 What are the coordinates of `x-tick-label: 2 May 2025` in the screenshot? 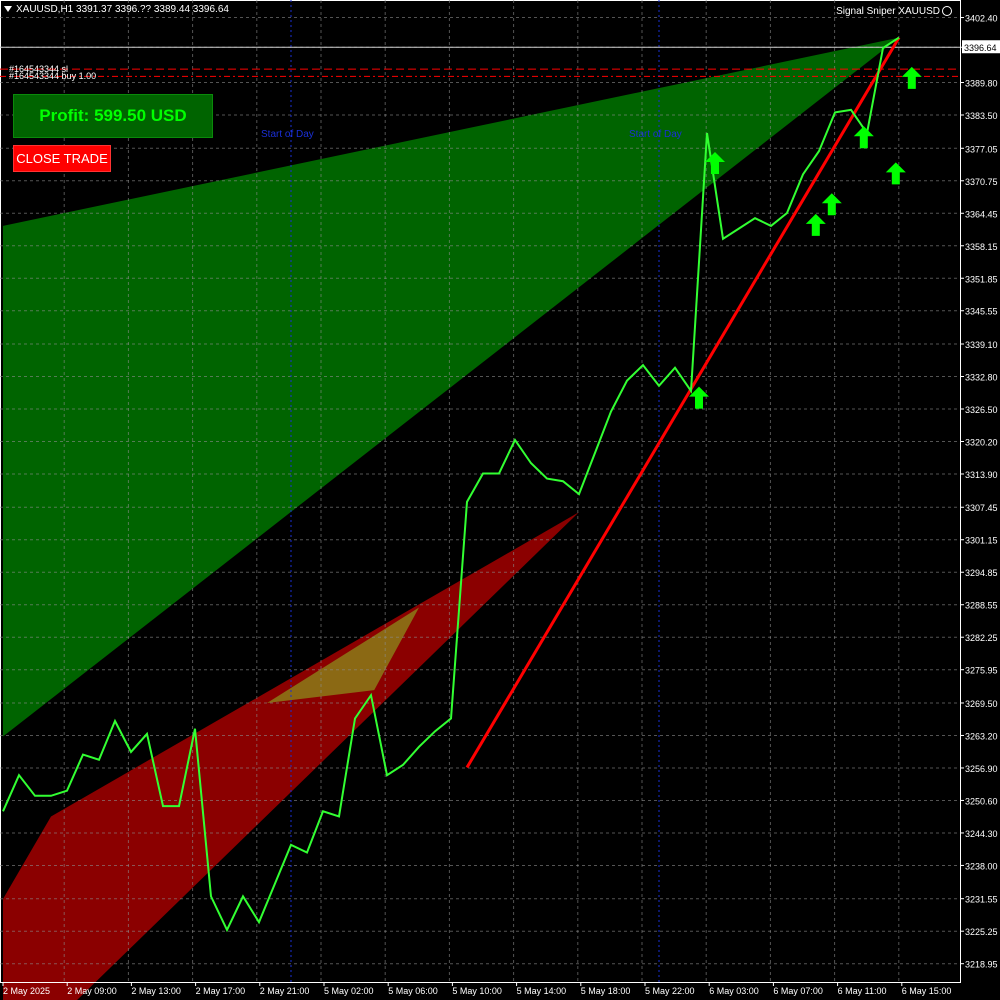 It's located at (26, 991).